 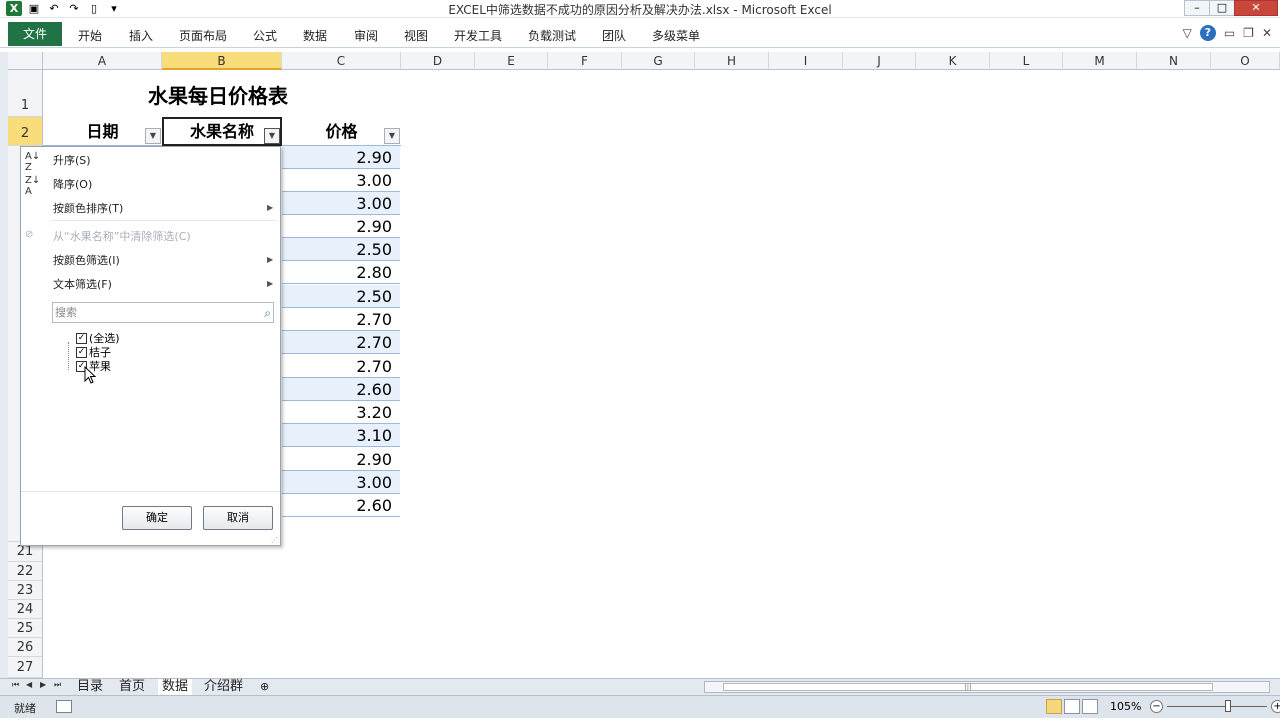 I want to click on row-header-1: 1, so click(x=25, y=93).